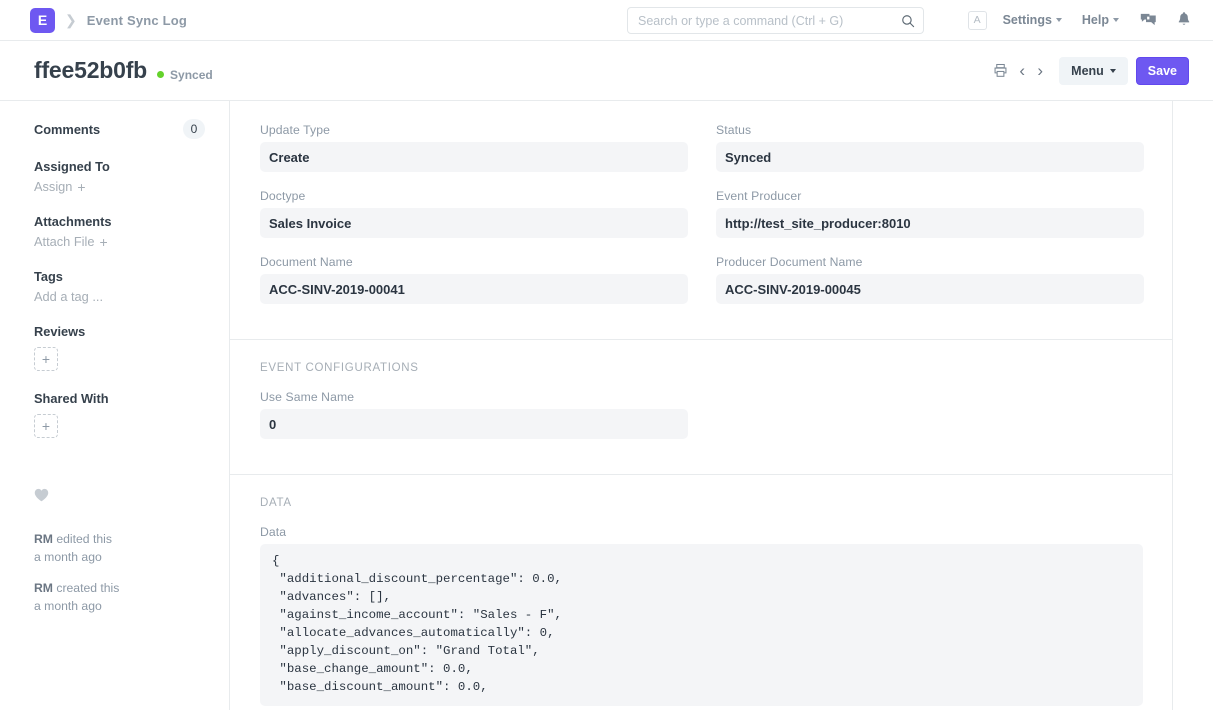  Describe the element at coordinates (930, 223) in the screenshot. I see `field-value: http://test_site_producer:8010` at that location.